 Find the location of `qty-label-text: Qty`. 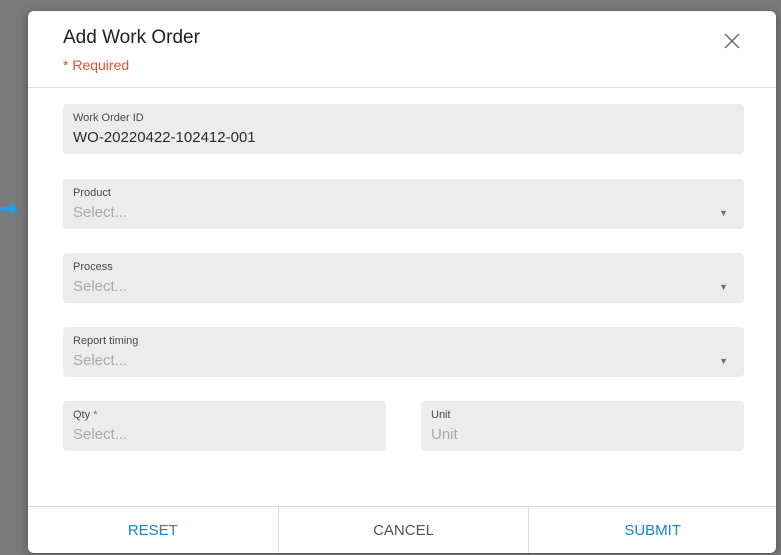

qty-label-text: Qty is located at coordinates (82, 415).